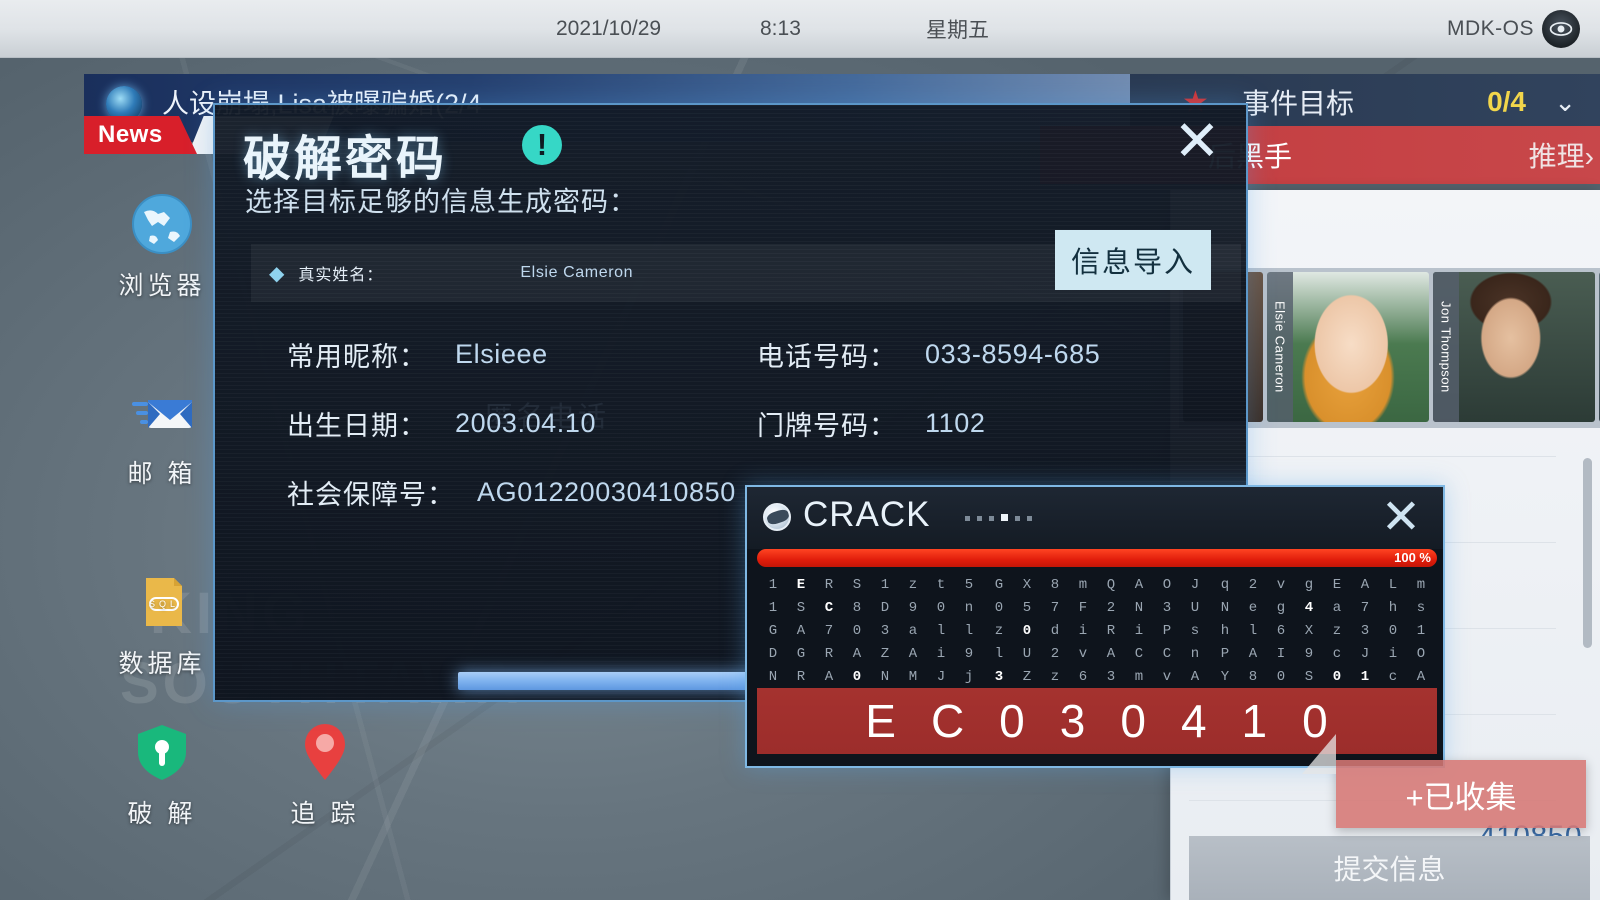  I want to click on system-status-bar: 2021/10/29 8:13 星期五 MDK-OS, so click(800, 29).